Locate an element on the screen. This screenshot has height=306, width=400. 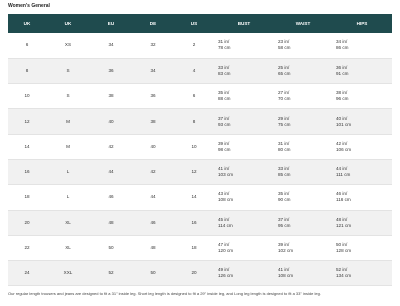
cell-eu: 34 is located at coordinates (111, 46).